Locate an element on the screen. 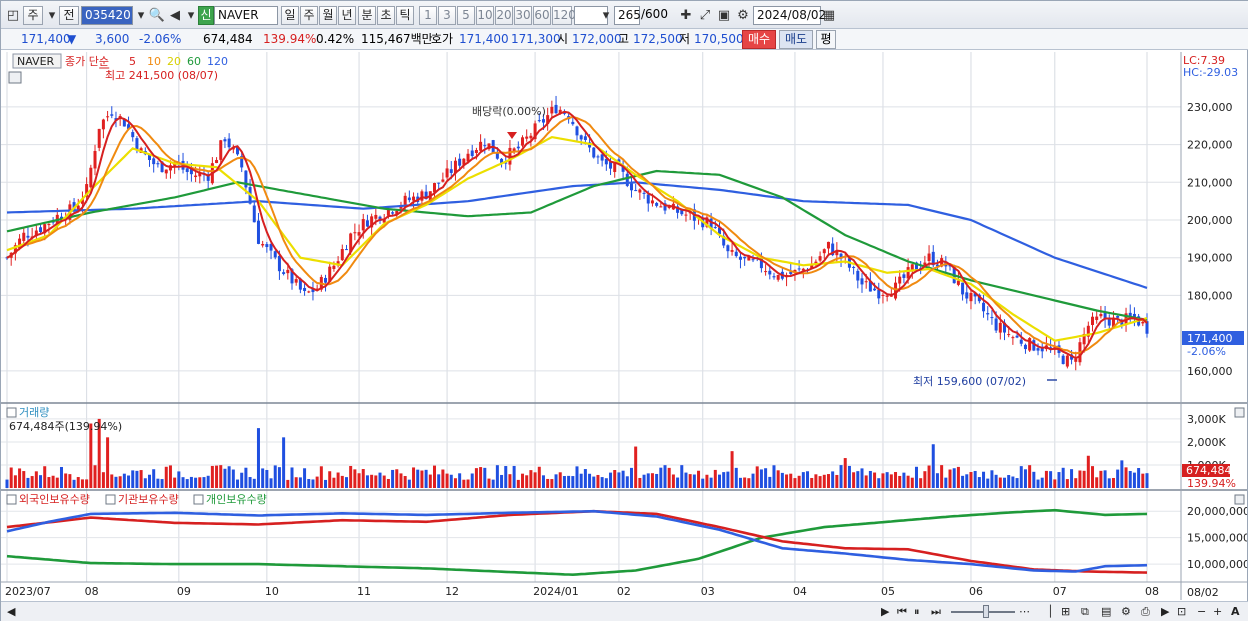 This screenshot has width=1248, height=621. zoom-in-icon: ▶ is located at coordinates (1165, 611).